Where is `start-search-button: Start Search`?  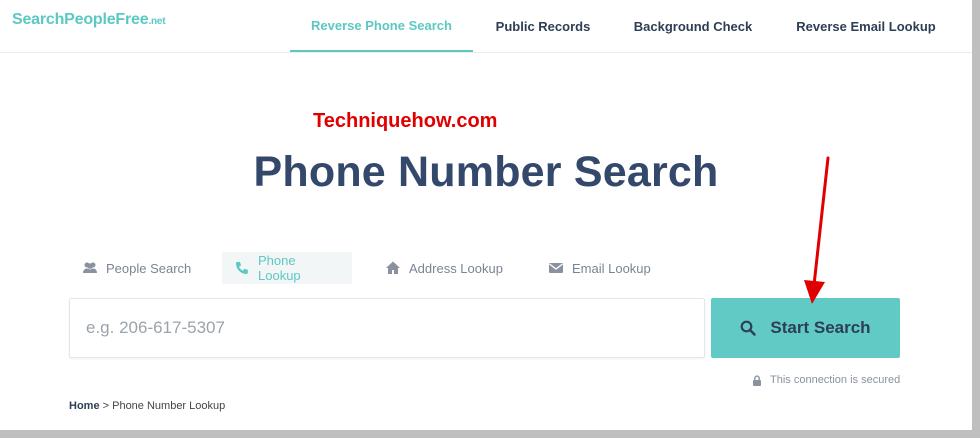
start-search-button: Start Search is located at coordinates (805, 328).